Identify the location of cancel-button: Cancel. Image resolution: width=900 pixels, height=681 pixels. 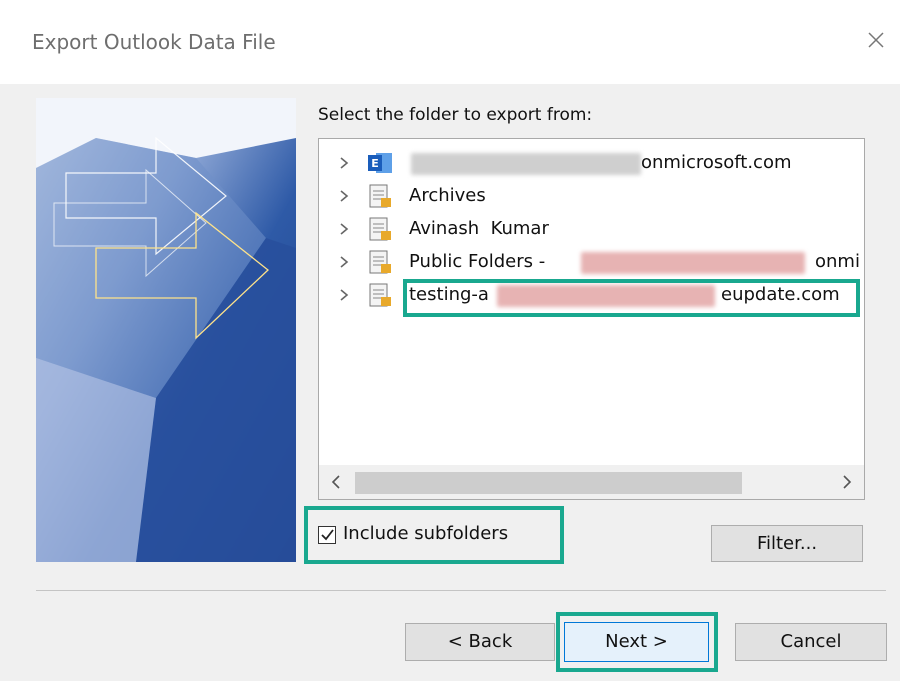
(811, 642).